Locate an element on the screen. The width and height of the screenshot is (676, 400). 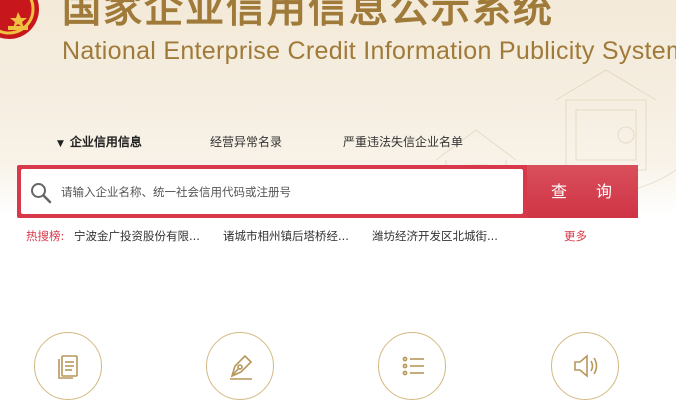
feature-announcement-button is located at coordinates (585, 366).